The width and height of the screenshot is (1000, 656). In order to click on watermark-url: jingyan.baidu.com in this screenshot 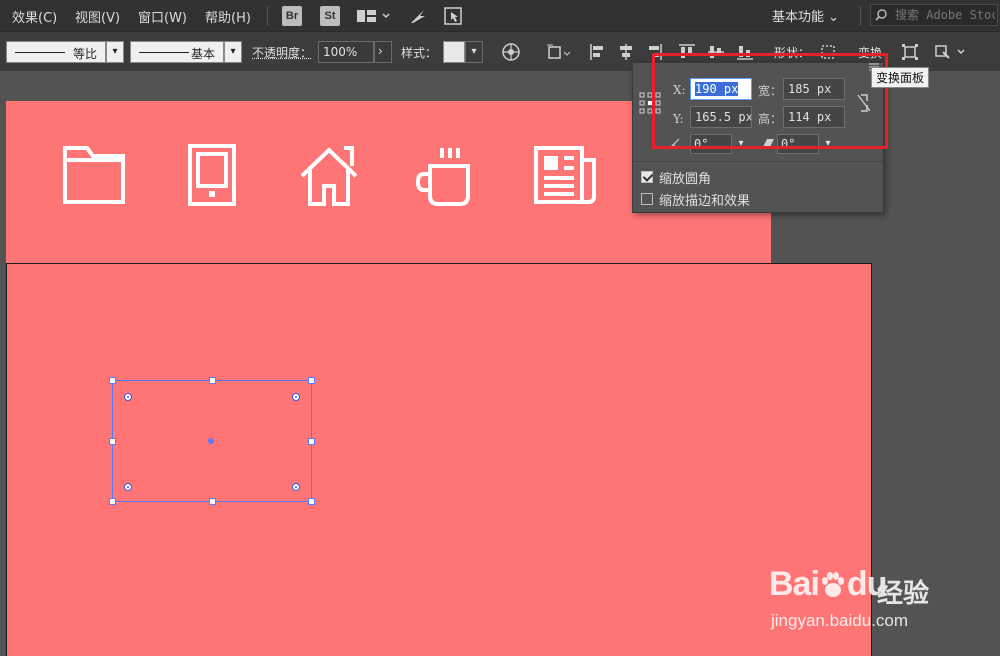, I will do `click(840, 620)`.